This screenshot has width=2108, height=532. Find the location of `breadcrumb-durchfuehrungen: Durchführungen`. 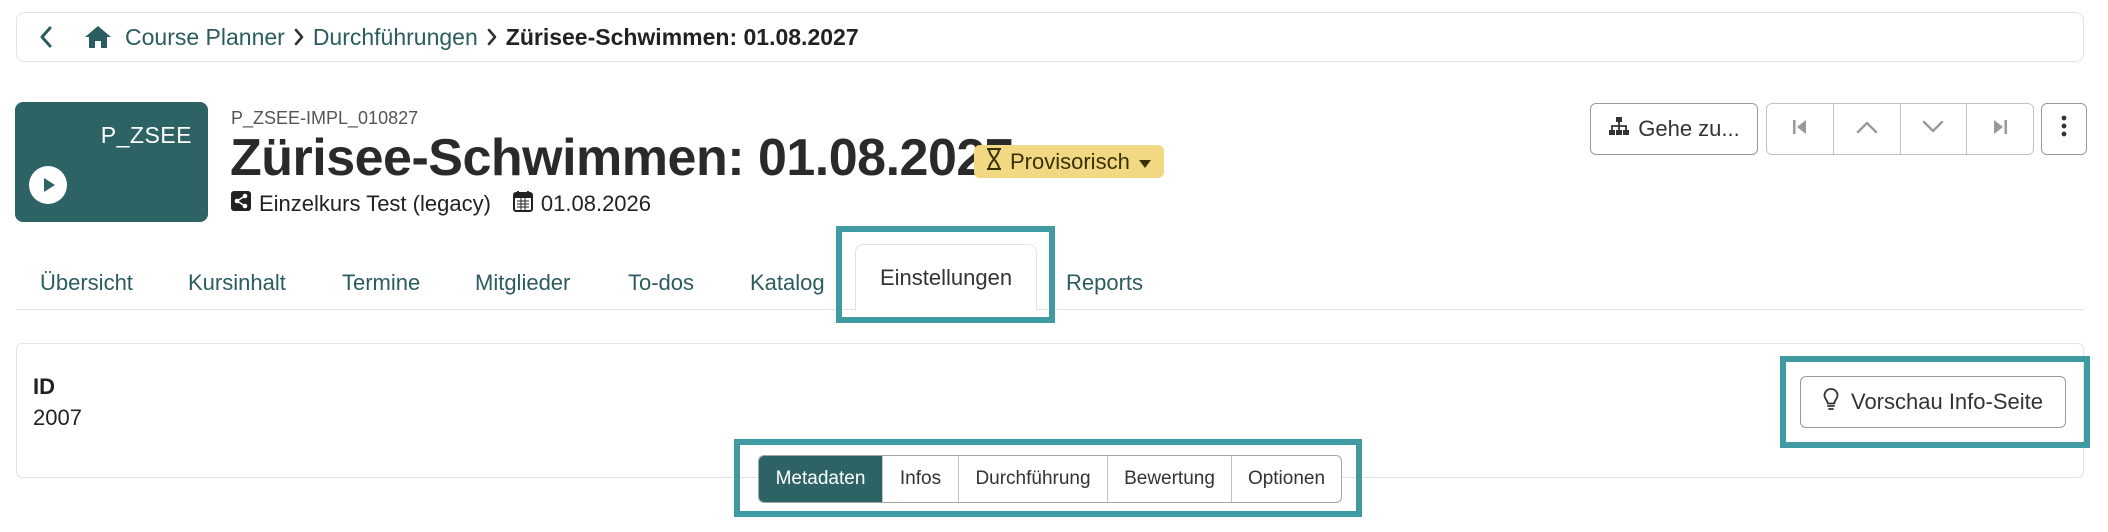

breadcrumb-durchfuehrungen: Durchführungen is located at coordinates (395, 37).